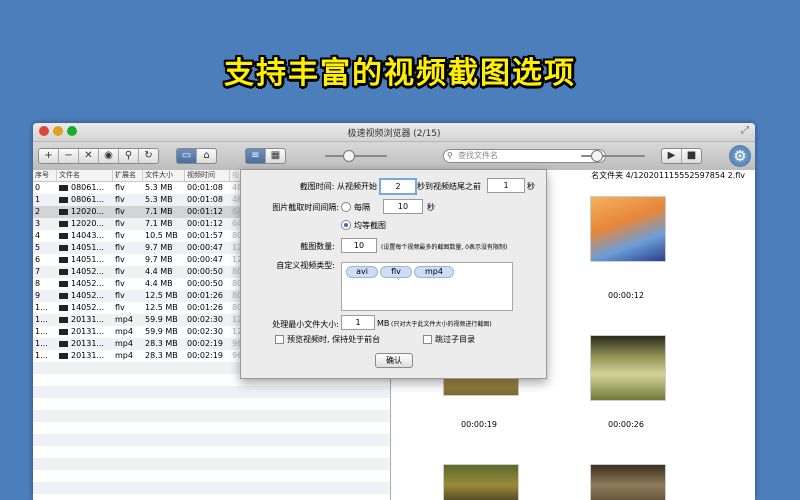 The width and height of the screenshot is (800, 500). I want to click on type-token-mp4: mp4, so click(434, 272).